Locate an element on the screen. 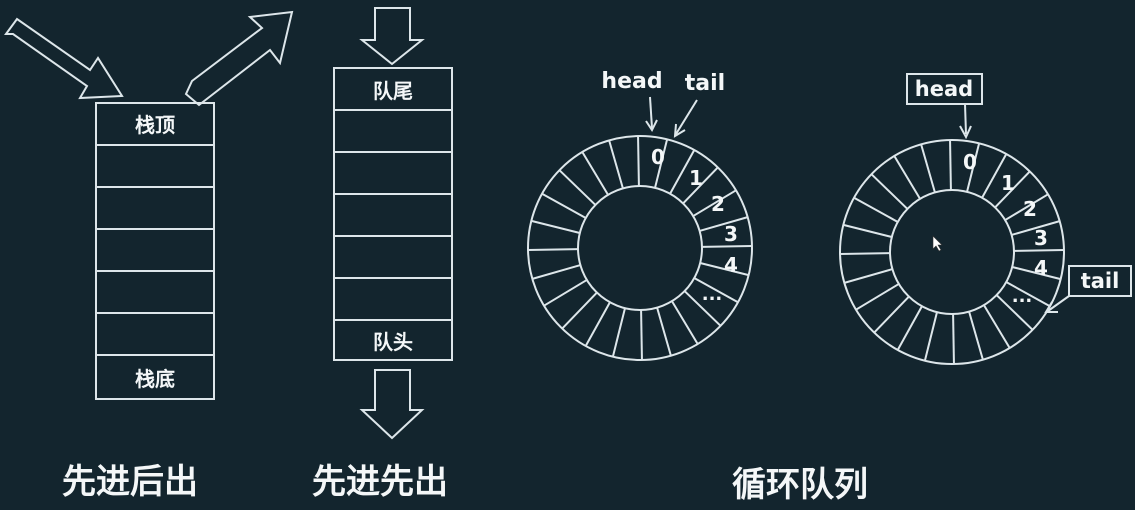  ring1-index-2: 2 is located at coordinates (718, 204).